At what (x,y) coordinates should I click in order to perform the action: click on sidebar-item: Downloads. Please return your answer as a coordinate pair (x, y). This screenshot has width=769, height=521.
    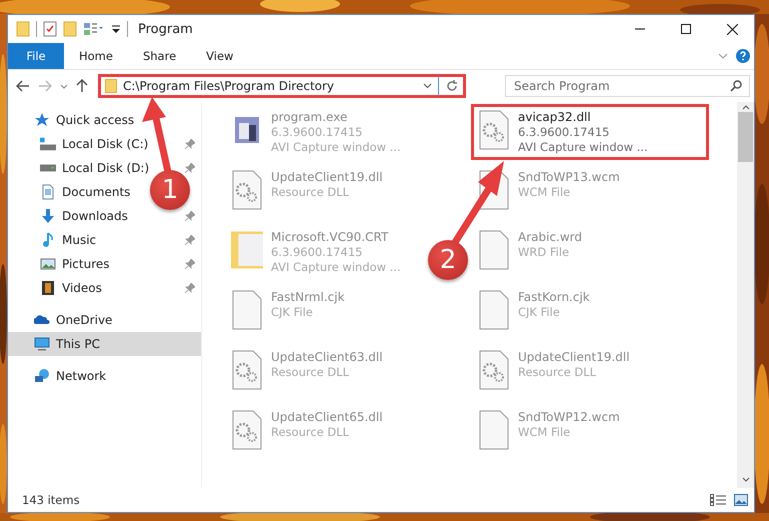
    Looking at the image, I should click on (69, 216).